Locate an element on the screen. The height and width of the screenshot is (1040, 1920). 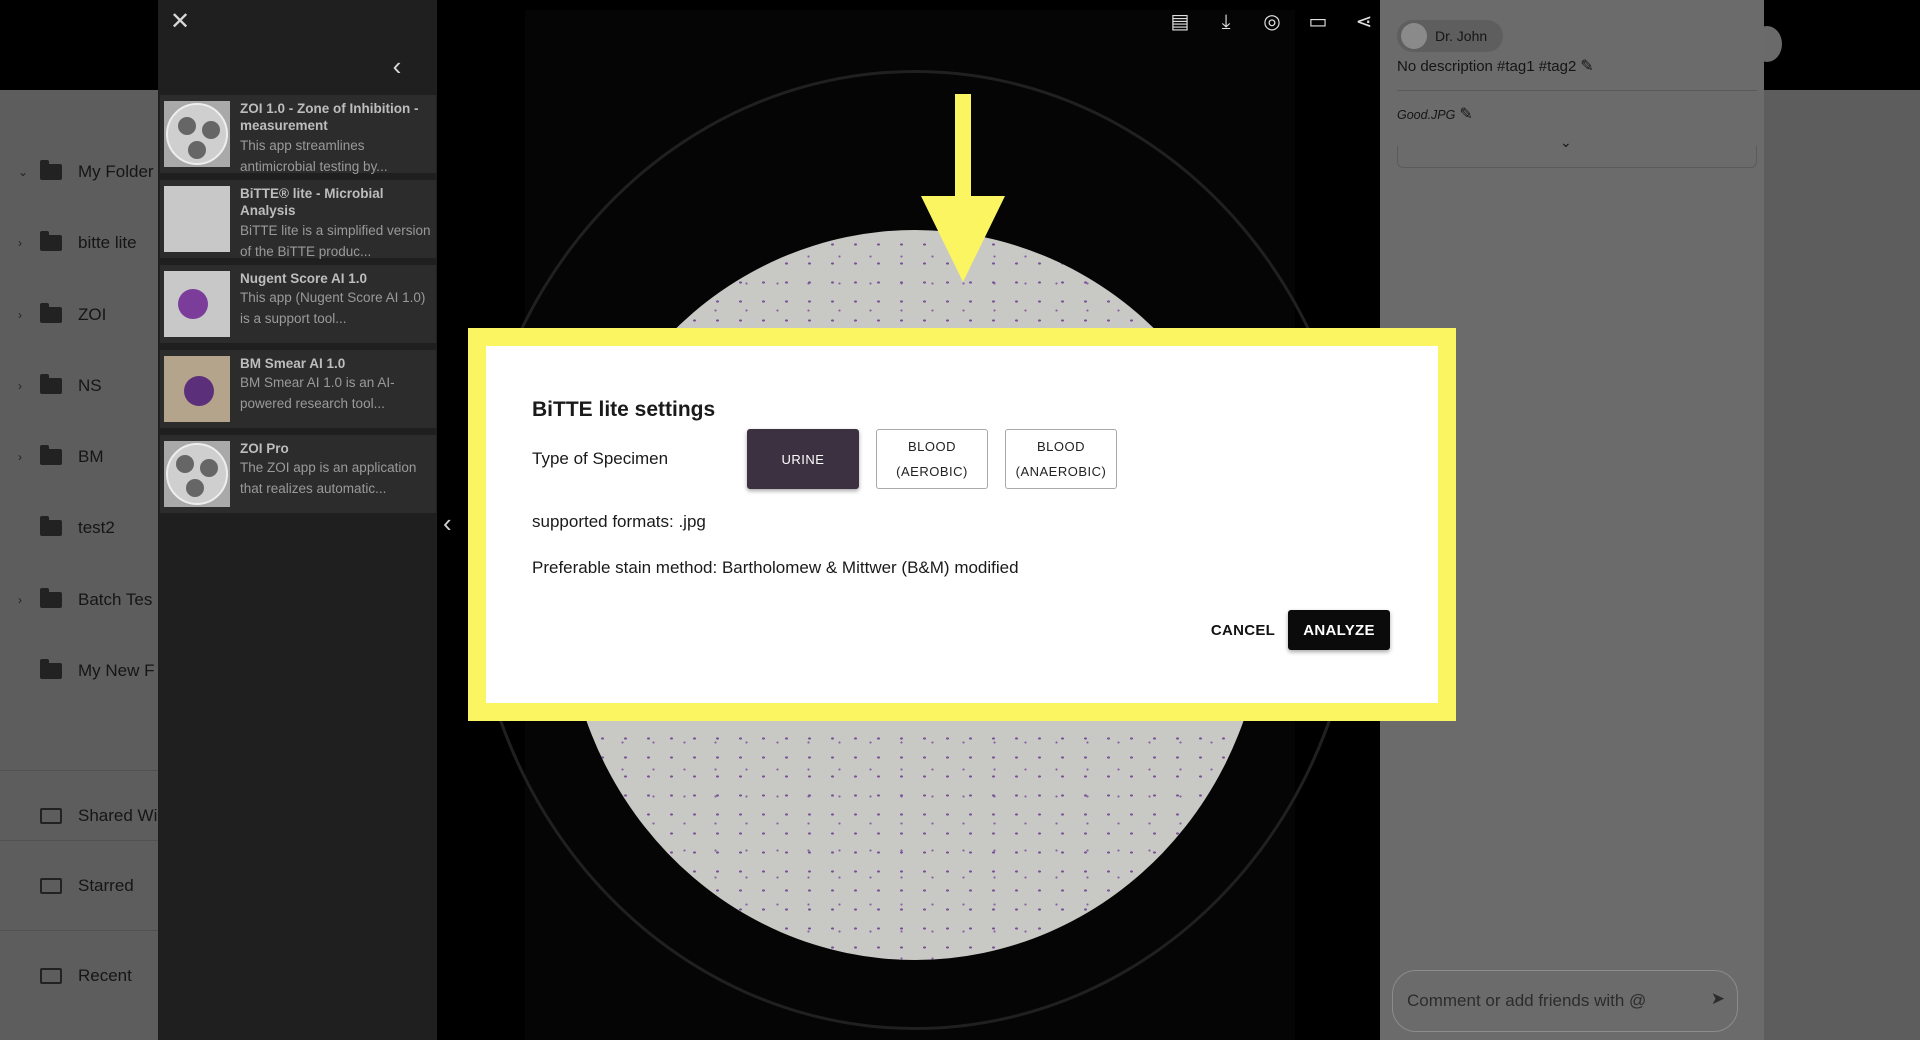
dialog-title: BiTTE lite settings is located at coordinates (624, 409).